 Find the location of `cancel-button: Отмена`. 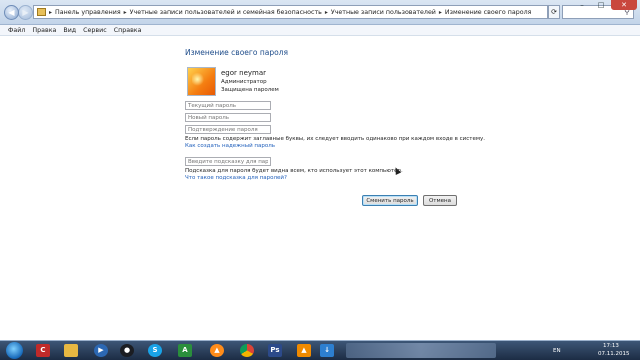

cancel-button: Отмена is located at coordinates (440, 200).